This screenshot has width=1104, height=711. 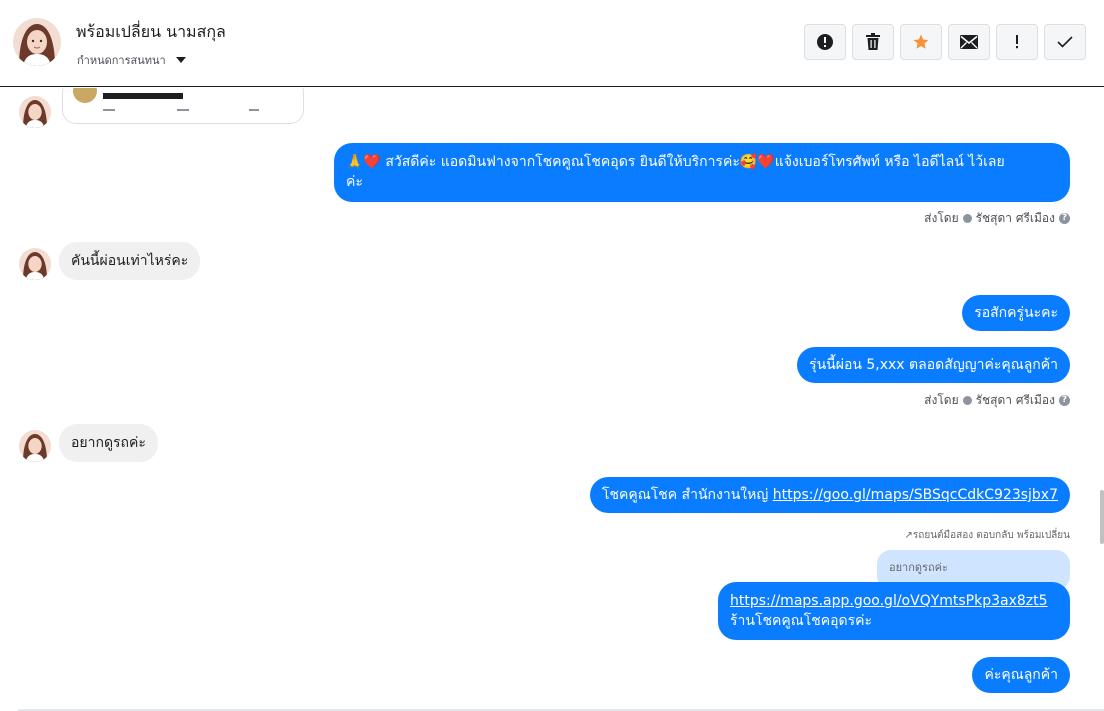 I want to click on assign-conversation-dropdown: กำหนดการสนทนา, so click(x=131, y=60).